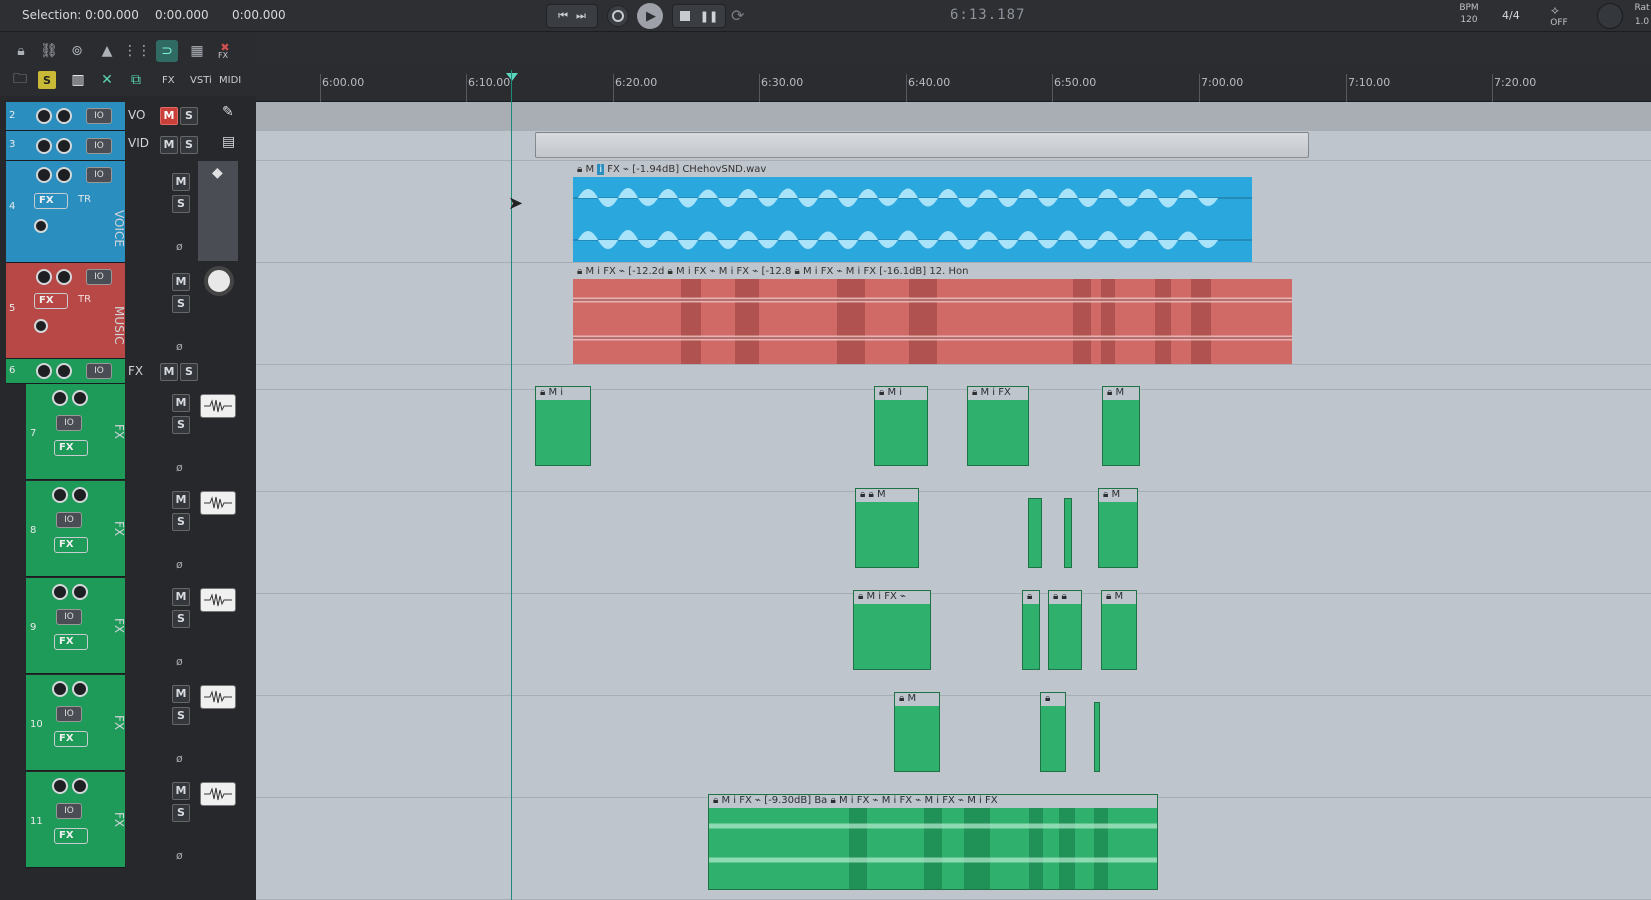  Describe the element at coordinates (65, 311) in the screenshot. I see `track-5: 5 IO FX TR` at that location.